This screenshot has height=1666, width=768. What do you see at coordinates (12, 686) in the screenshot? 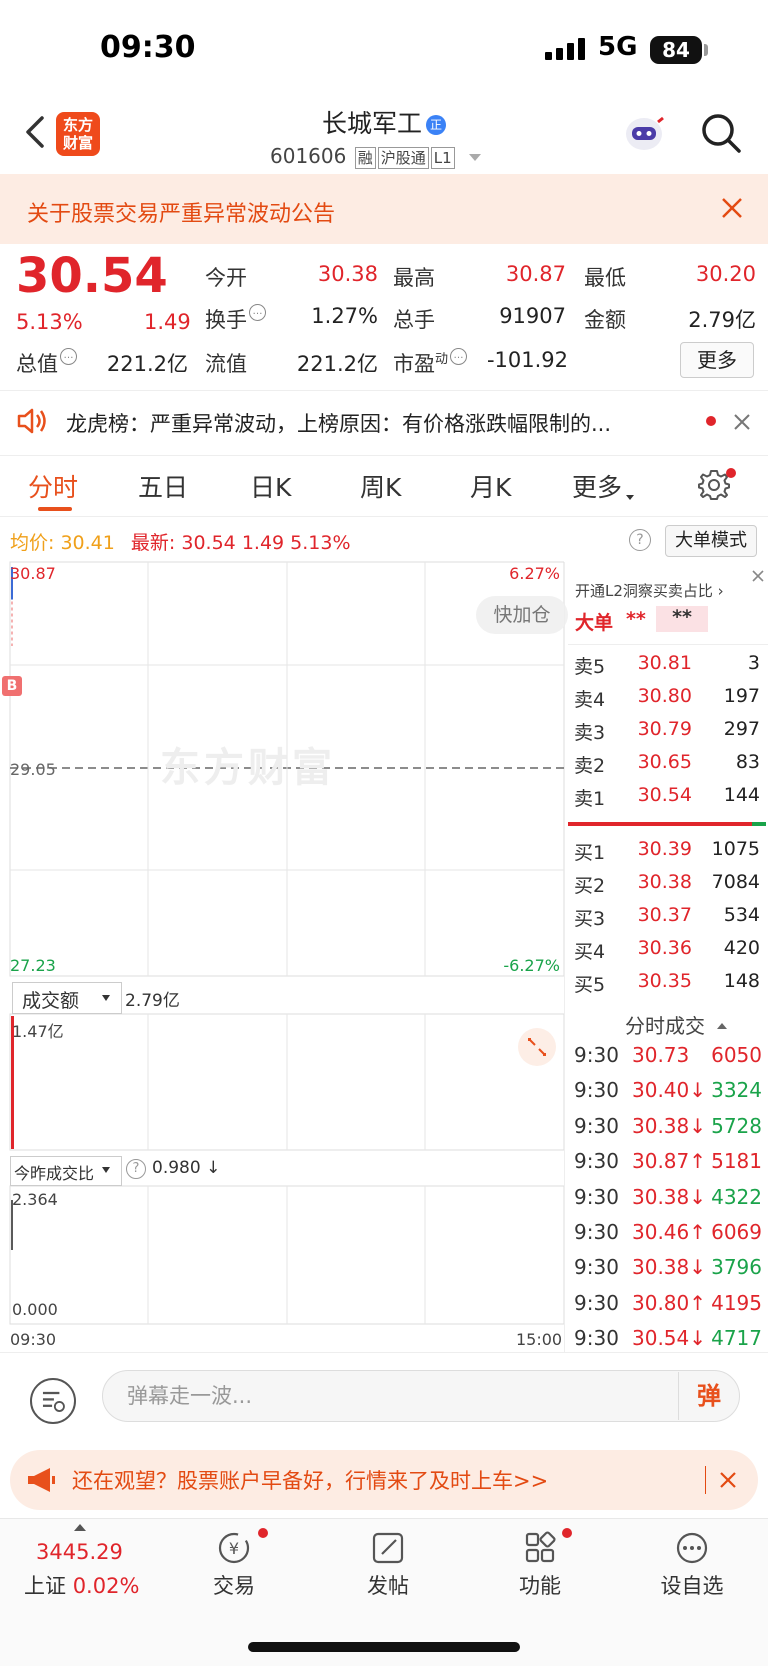
I see `buy-marker: B` at bounding box center [12, 686].